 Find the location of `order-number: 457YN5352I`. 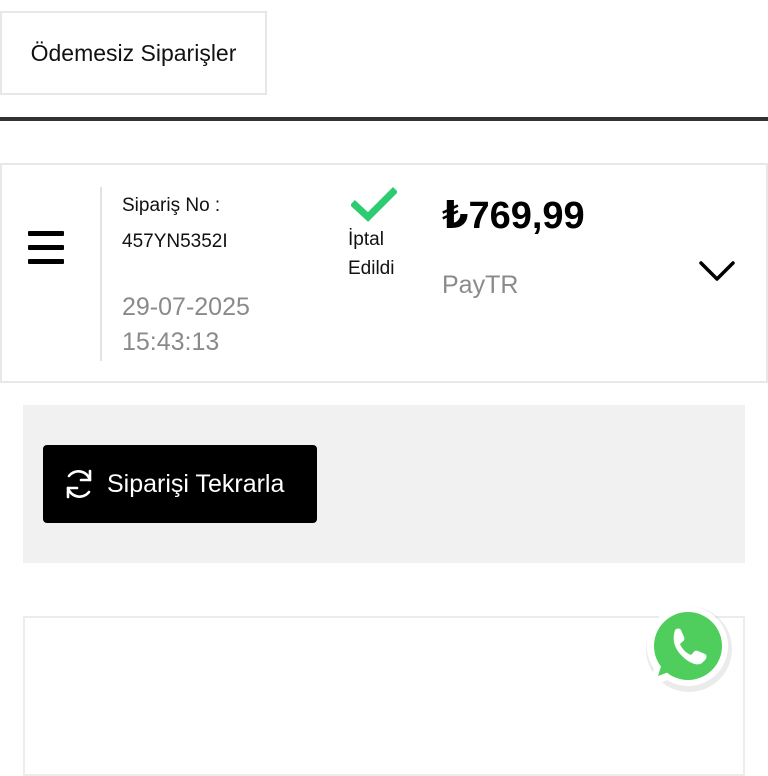

order-number: 457YN5352I is located at coordinates (175, 241).